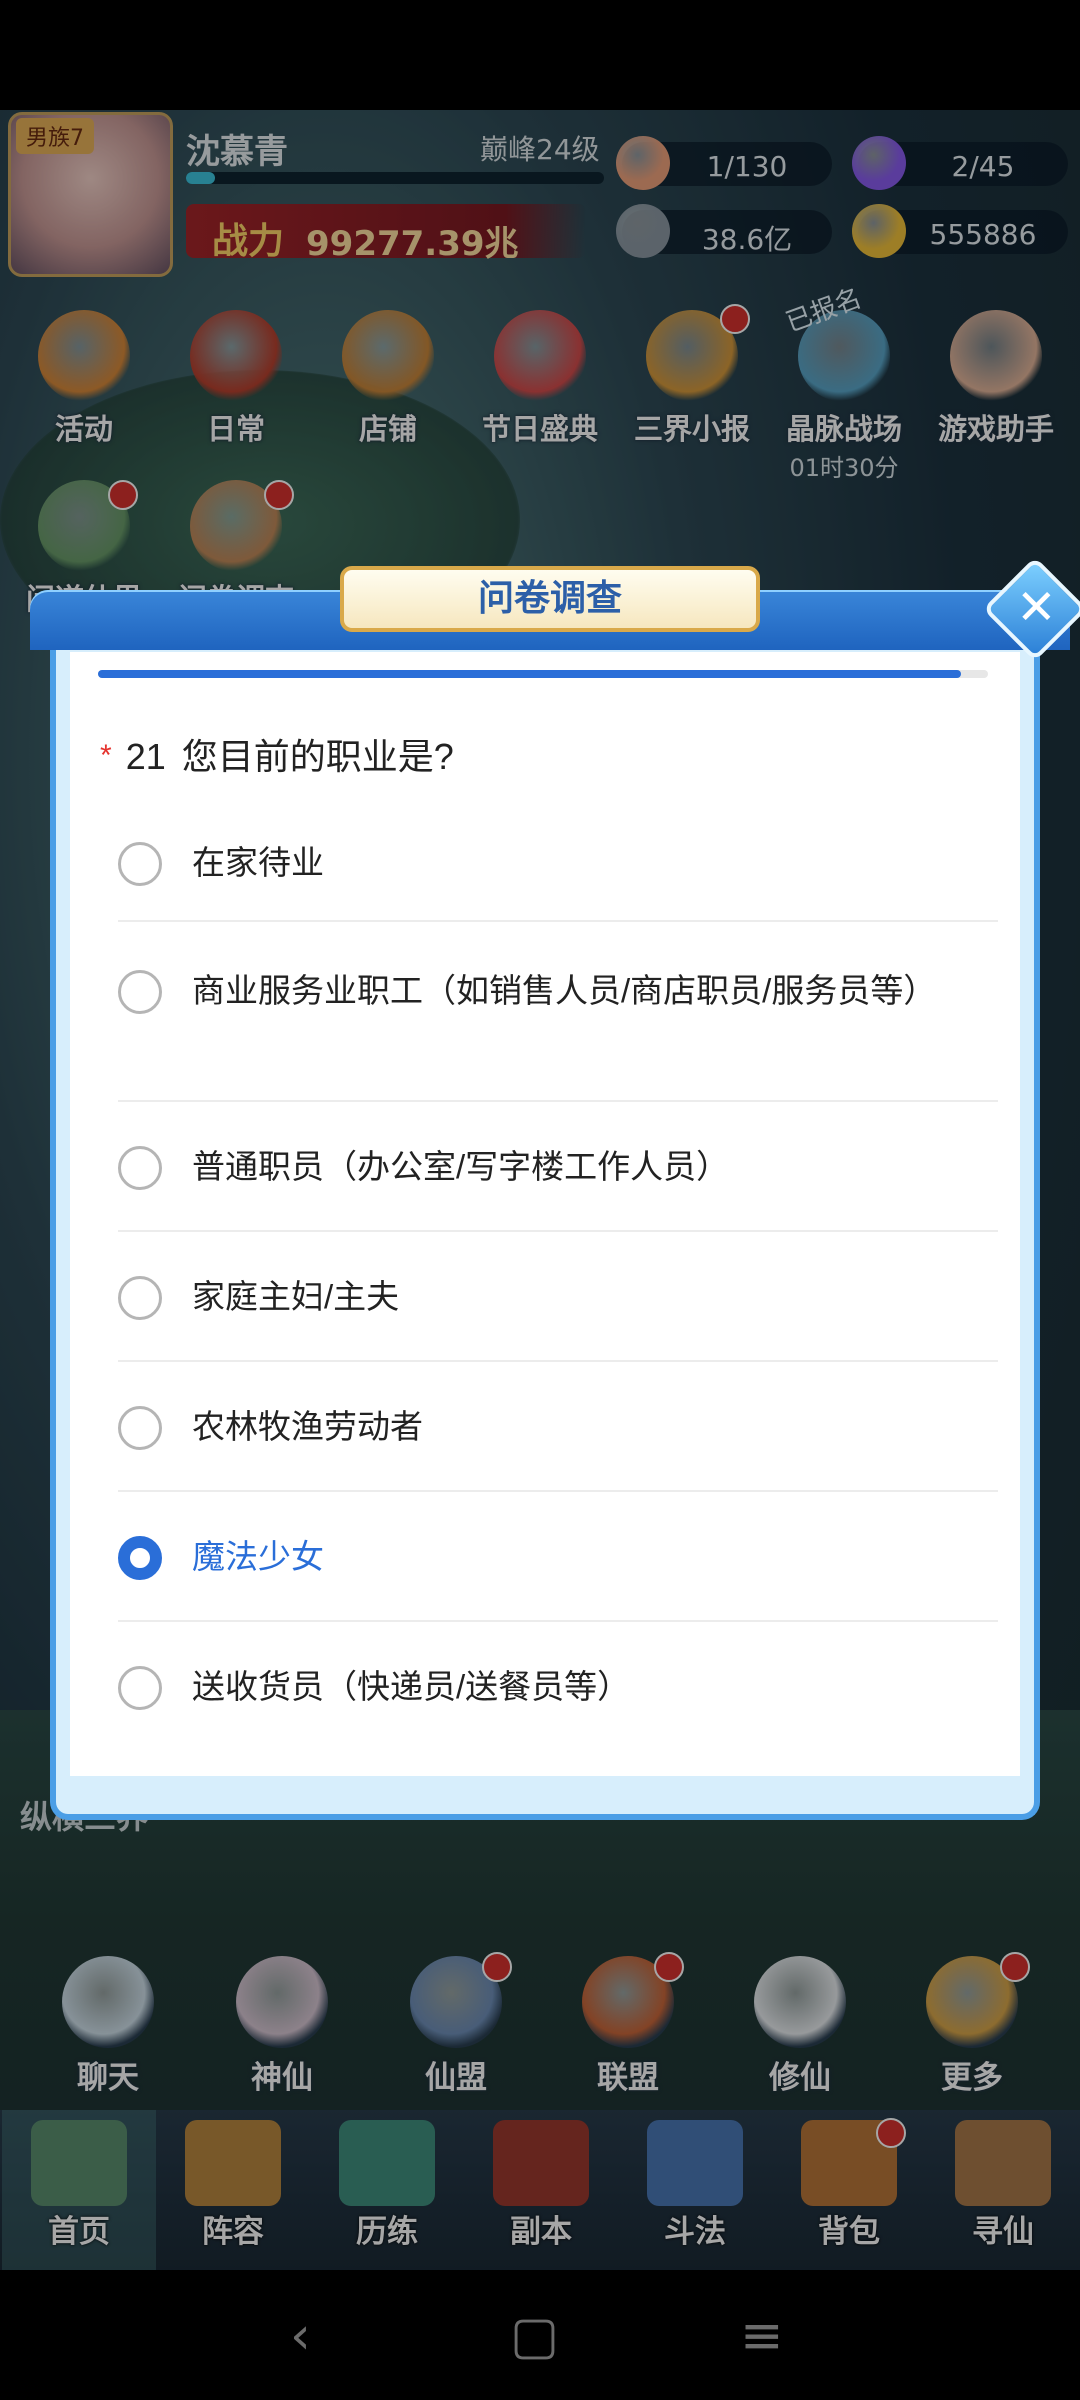 The width and height of the screenshot is (1080, 2400). Describe the element at coordinates (534, 2336) in the screenshot. I see `home-icon: ▢` at that location.